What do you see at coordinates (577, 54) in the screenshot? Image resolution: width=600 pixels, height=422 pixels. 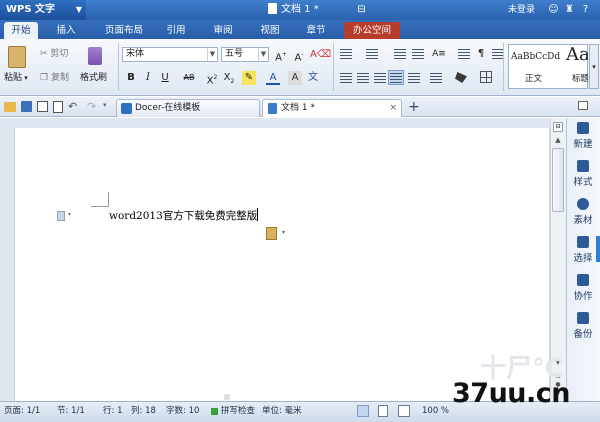 I see `style-preview-heading: Aa` at bounding box center [577, 54].